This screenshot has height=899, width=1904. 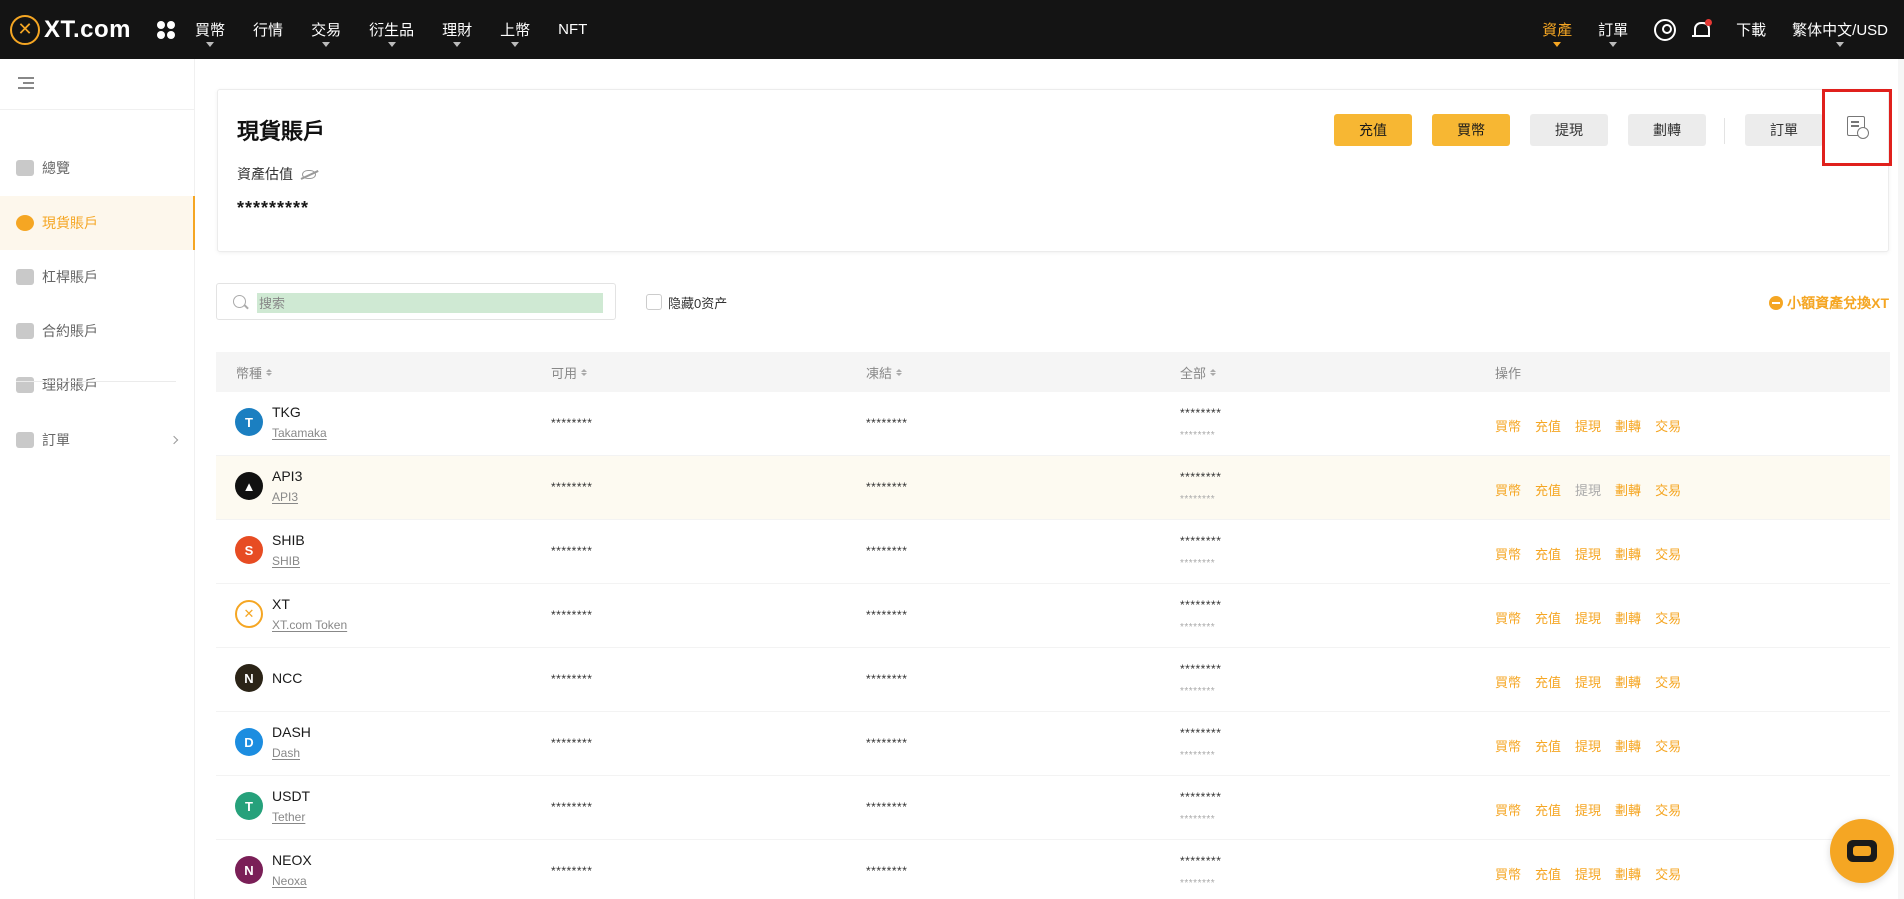 I want to click on deposit-button: 充值, so click(x=1373, y=130).